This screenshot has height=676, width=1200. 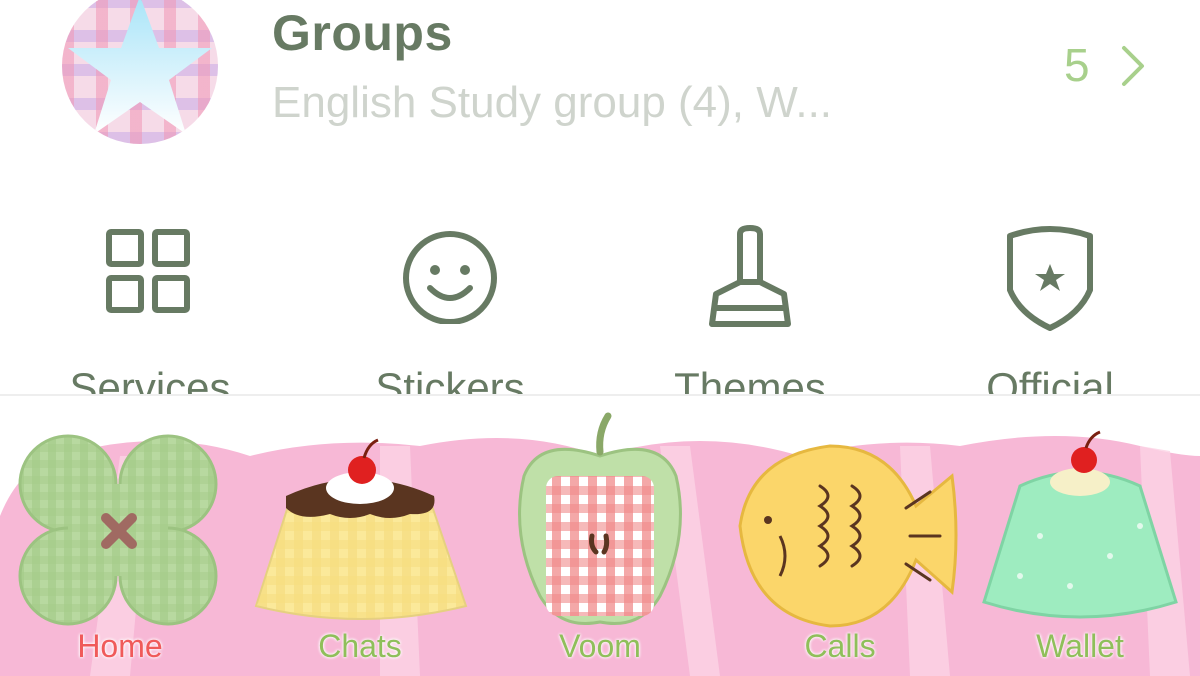 What do you see at coordinates (148, 271) in the screenshot?
I see `grid-icon` at bounding box center [148, 271].